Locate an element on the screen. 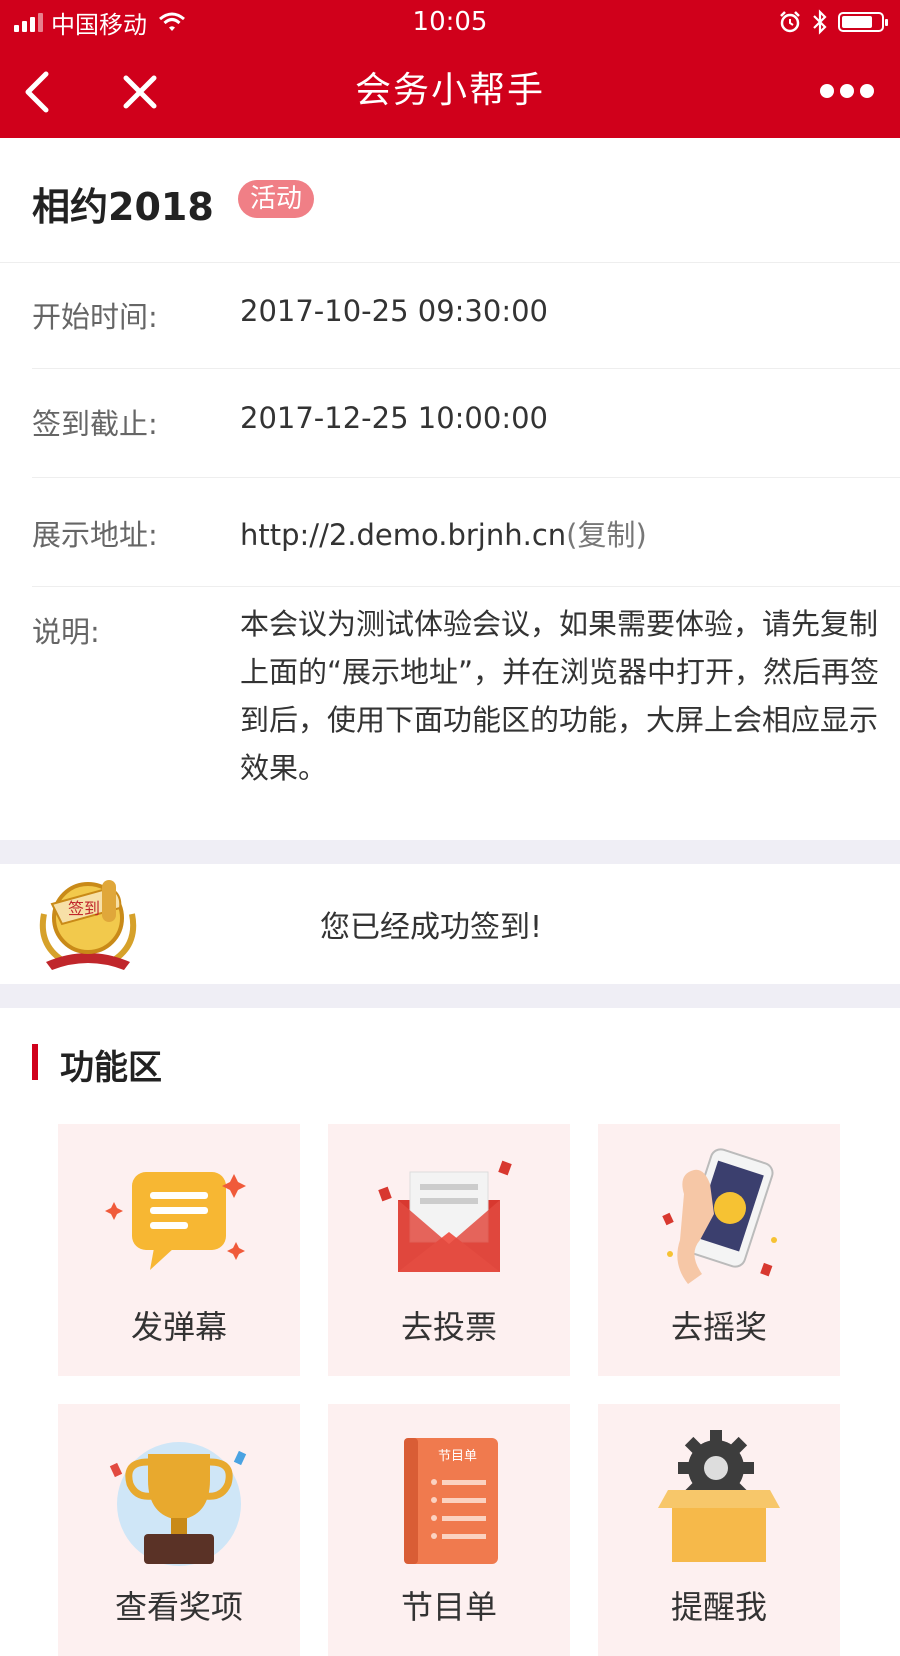  meeting-header: 相约2018 活动 is located at coordinates (450, 200).